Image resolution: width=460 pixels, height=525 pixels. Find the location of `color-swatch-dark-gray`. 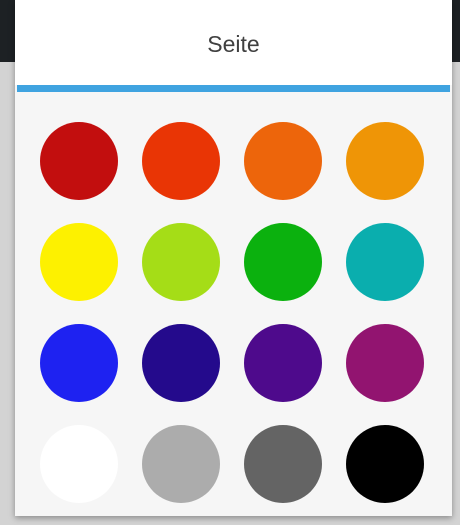

color-swatch-dark-gray is located at coordinates (283, 464).